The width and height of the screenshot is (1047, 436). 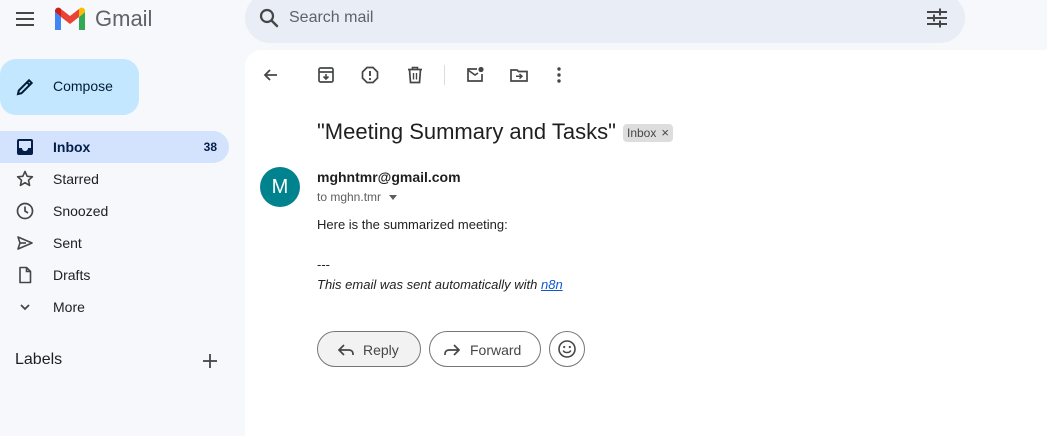 What do you see at coordinates (210, 147) in the screenshot?
I see `unread-count-badge: 38` at bounding box center [210, 147].